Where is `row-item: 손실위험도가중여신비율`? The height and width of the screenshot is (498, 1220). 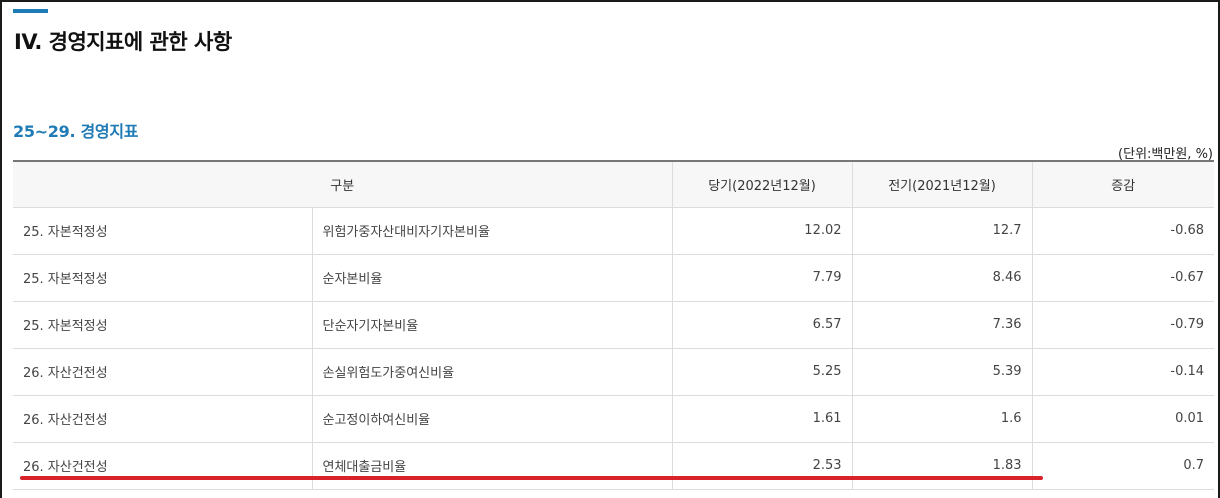 row-item: 손실위험도가중여신비율 is located at coordinates (492, 371).